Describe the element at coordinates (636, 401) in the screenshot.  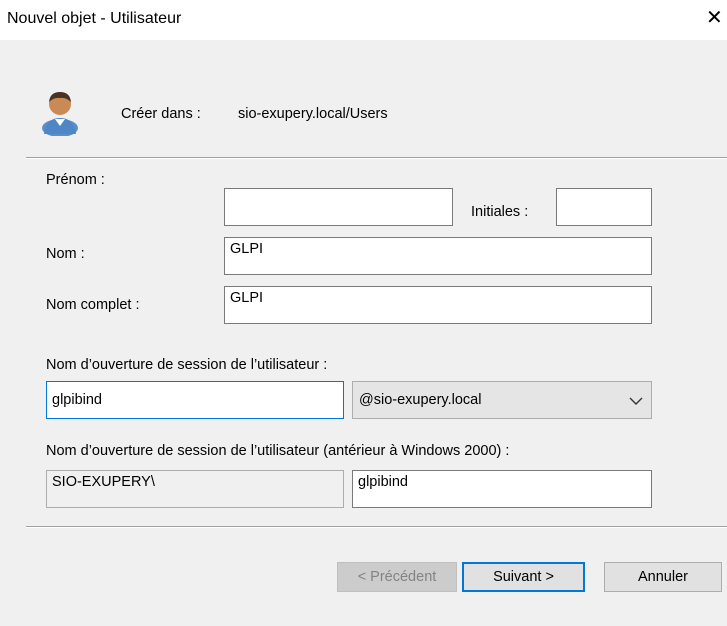
I see `chevron-down-icon` at that location.